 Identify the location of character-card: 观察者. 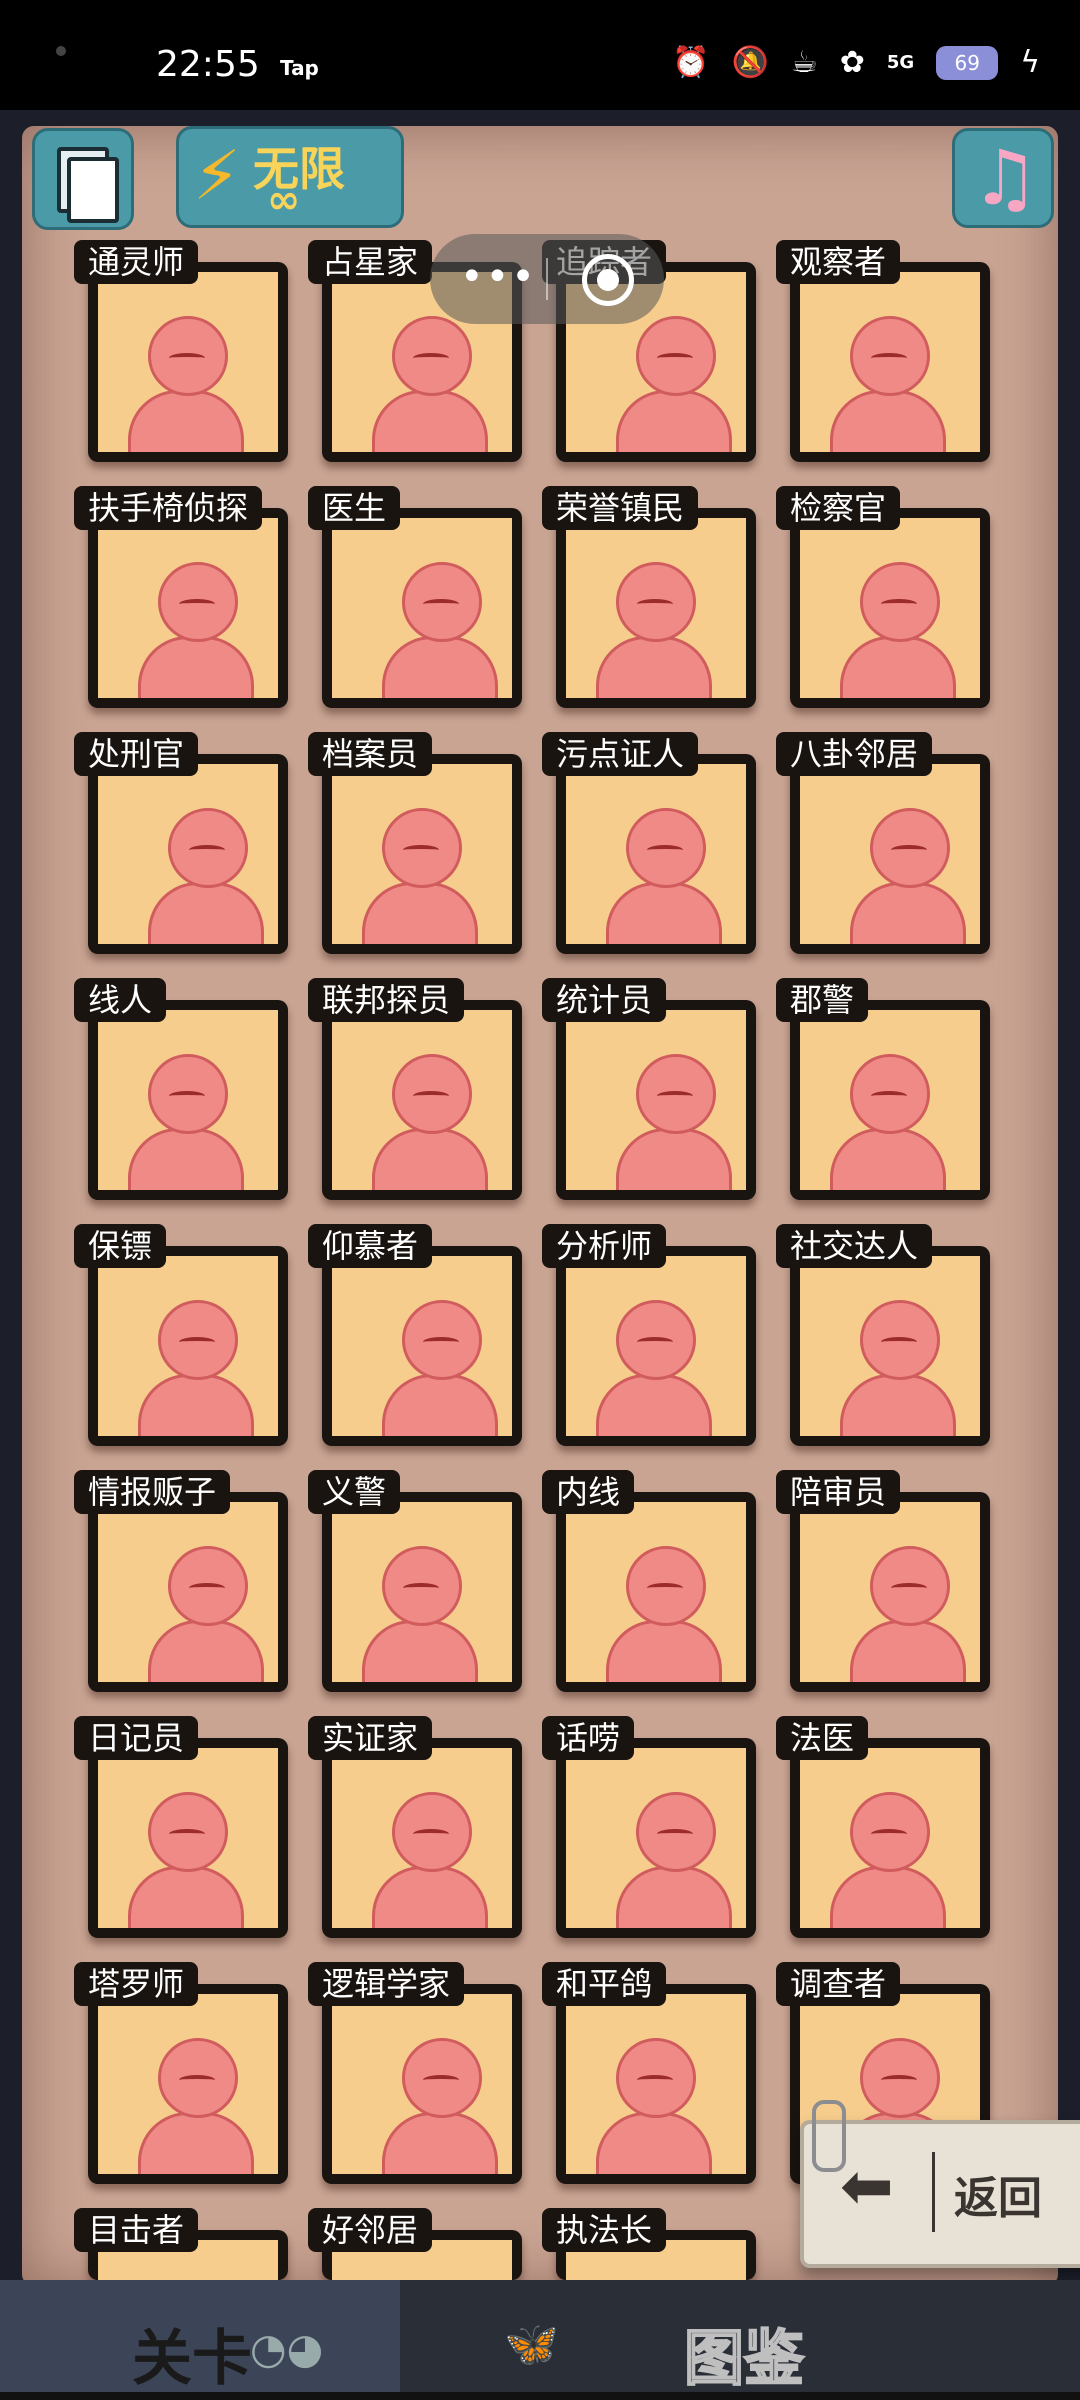
(883, 351).